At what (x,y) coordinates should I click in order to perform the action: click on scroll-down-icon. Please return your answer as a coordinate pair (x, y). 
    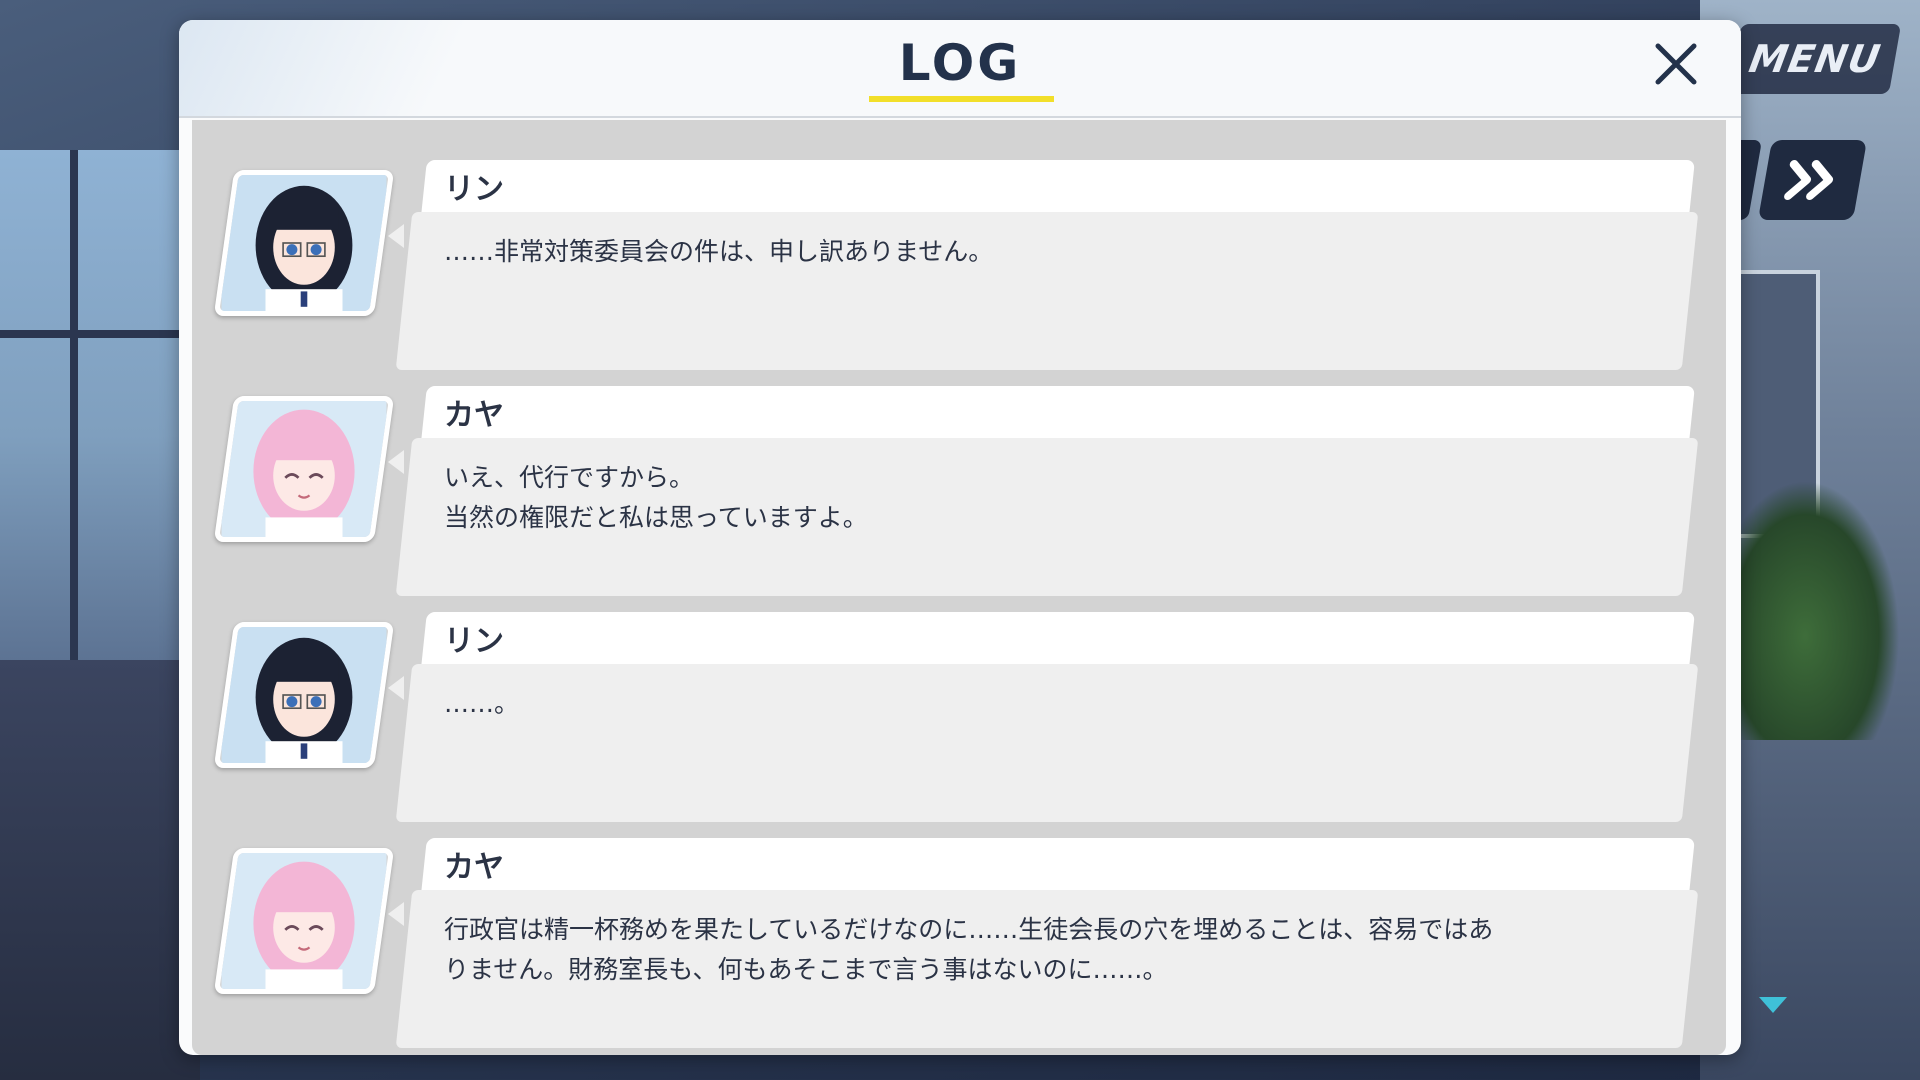
    Looking at the image, I should click on (1773, 1005).